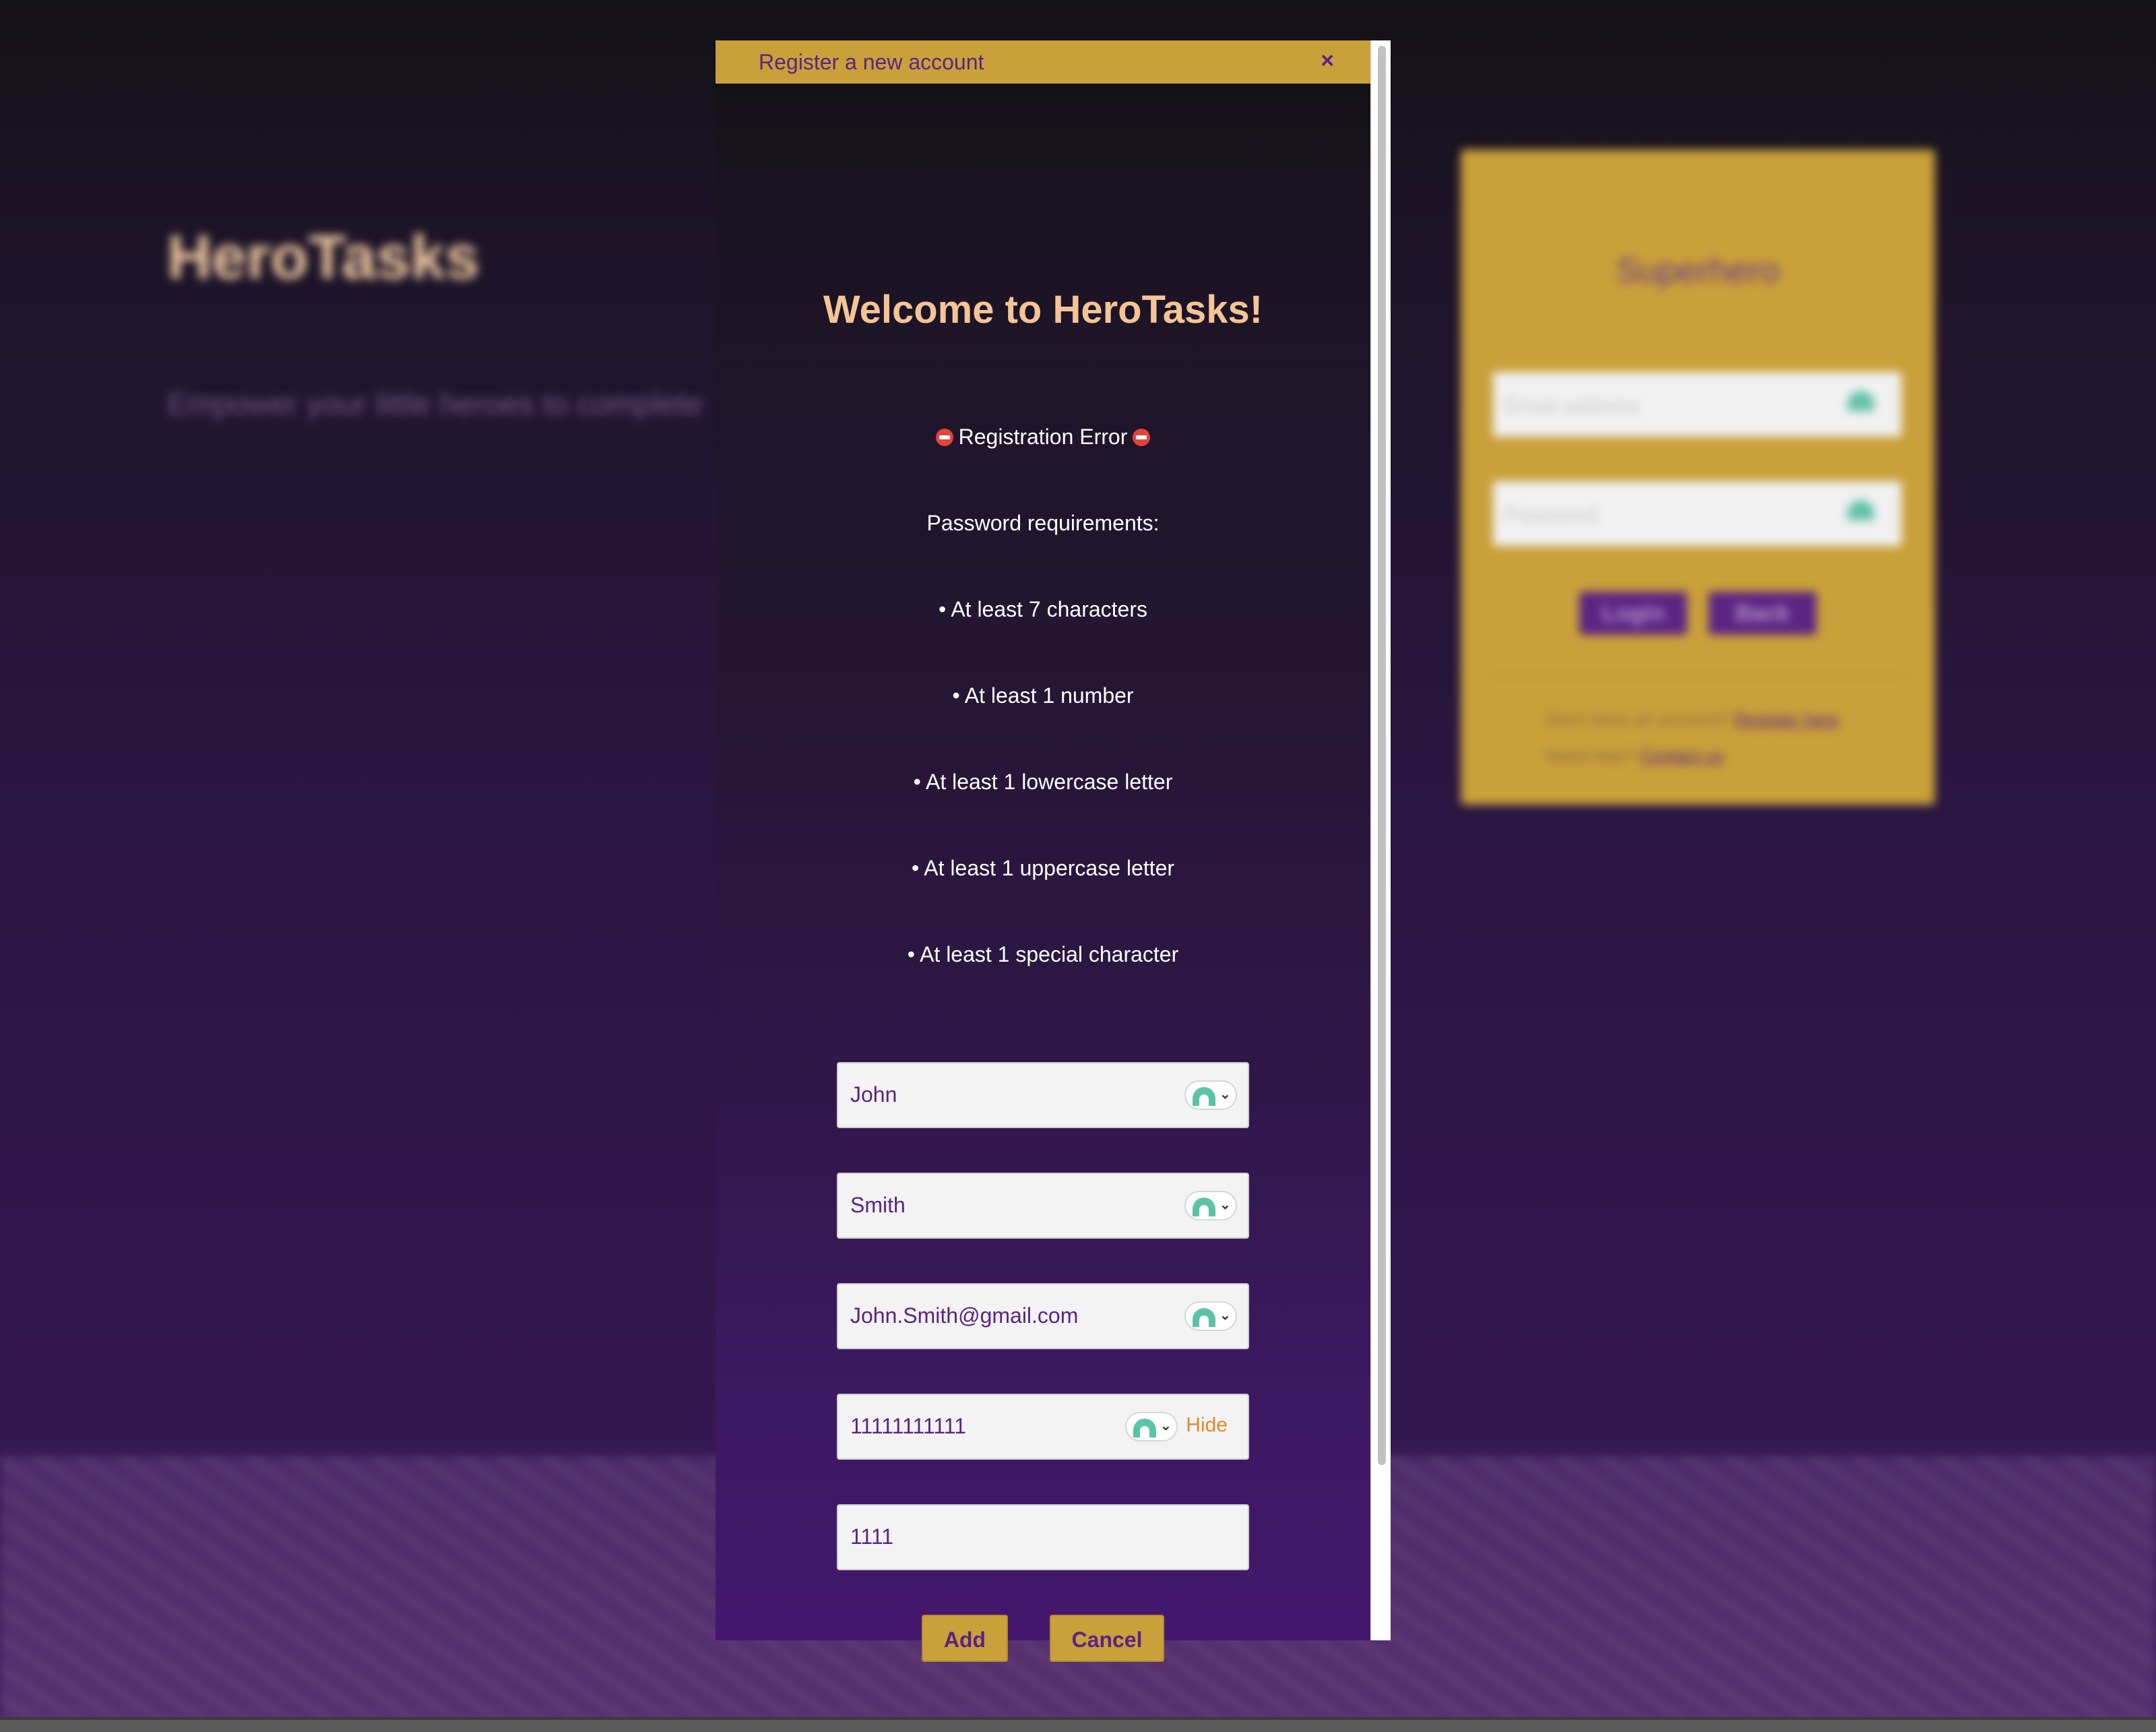  Describe the element at coordinates (1786, 719) in the screenshot. I see `register-link: Register here` at that location.